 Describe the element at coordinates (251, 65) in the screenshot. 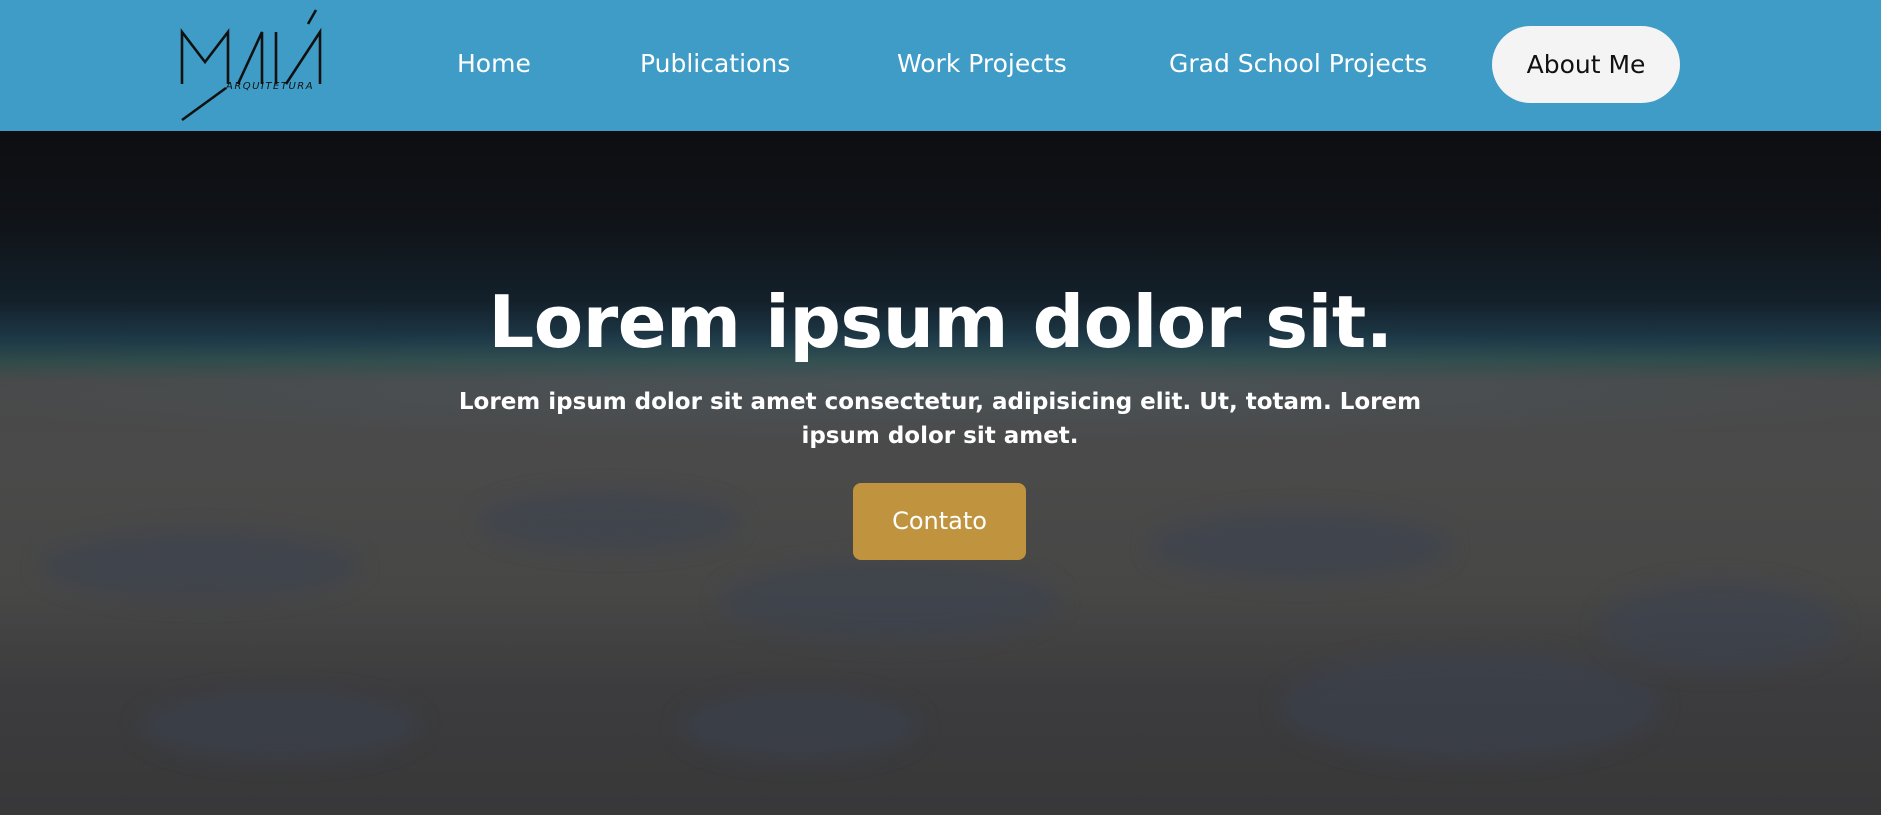

I see `logo-mark-icon` at that location.